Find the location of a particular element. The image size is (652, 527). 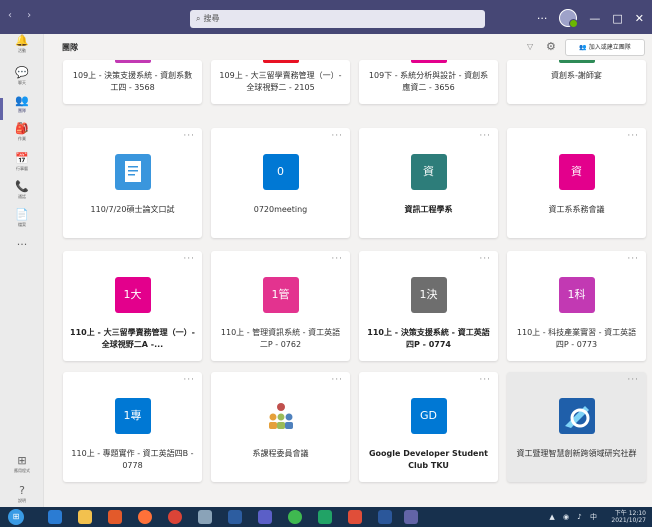

rail-item-files: 📄 檔案 is located at coordinates (22, 223).